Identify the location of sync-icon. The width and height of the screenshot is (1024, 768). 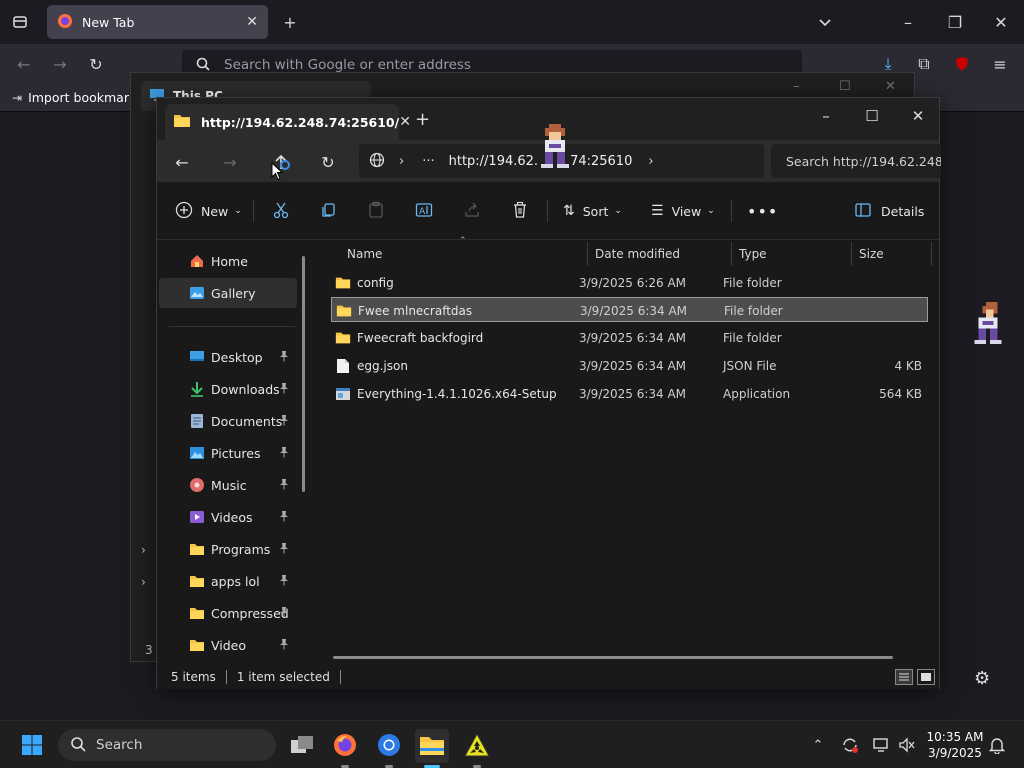
(850, 745).